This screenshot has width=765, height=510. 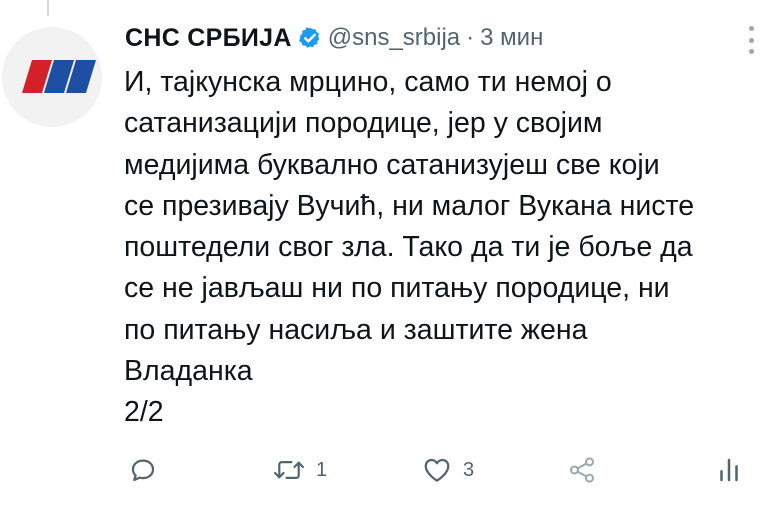 I want to click on tweet-text-line: по питању насиља и заштите жена, so click(x=356, y=329).